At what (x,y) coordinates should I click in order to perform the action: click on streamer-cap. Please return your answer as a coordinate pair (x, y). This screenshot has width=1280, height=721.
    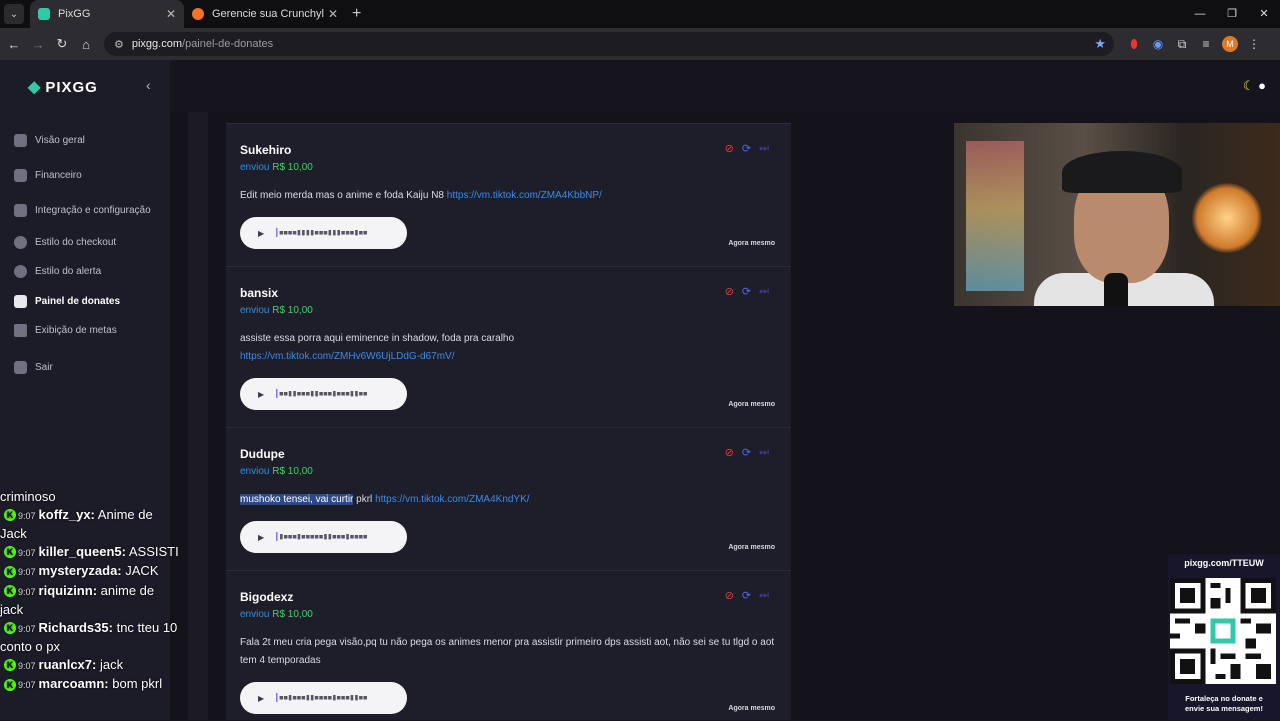
    Looking at the image, I should click on (1122, 172).